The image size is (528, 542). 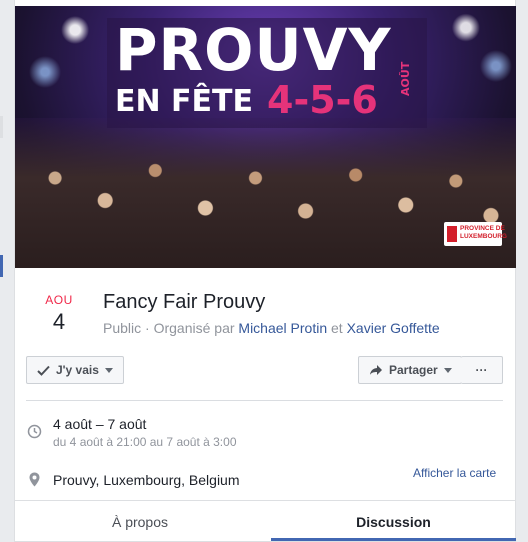 I want to click on tab-about: À propos, so click(x=140, y=521).